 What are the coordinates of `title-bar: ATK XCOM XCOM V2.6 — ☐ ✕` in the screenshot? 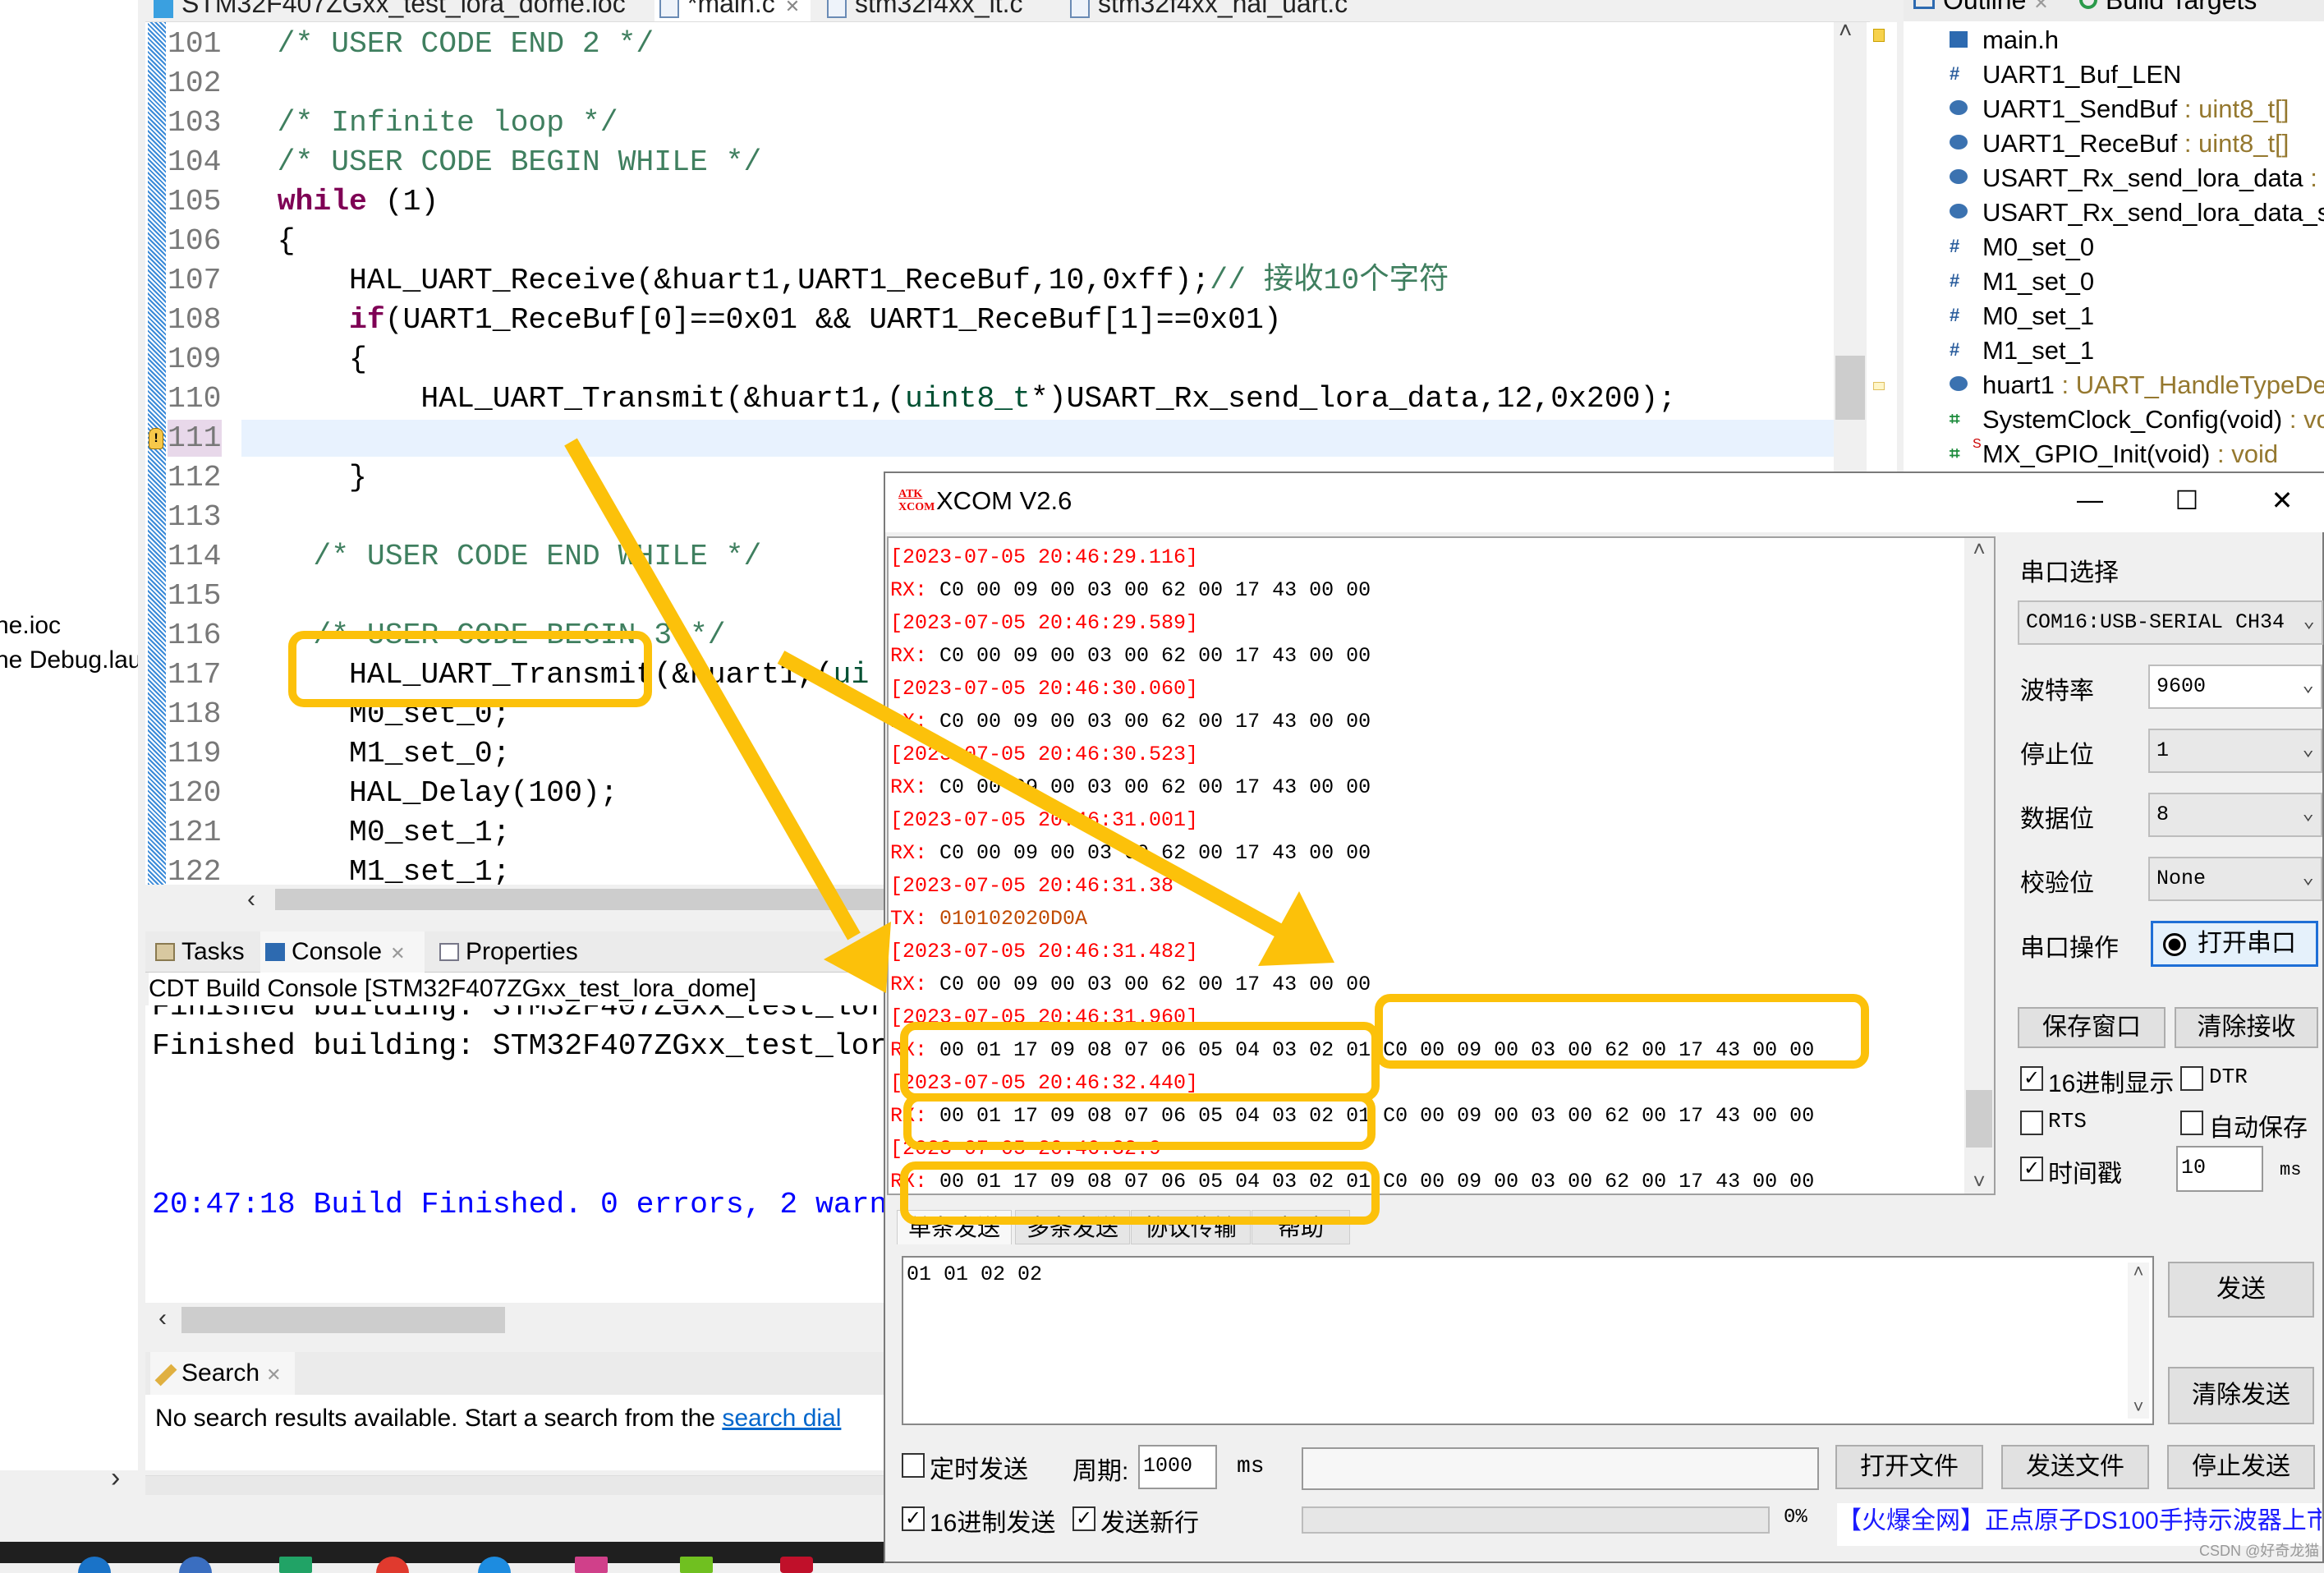 It's located at (1604, 502).